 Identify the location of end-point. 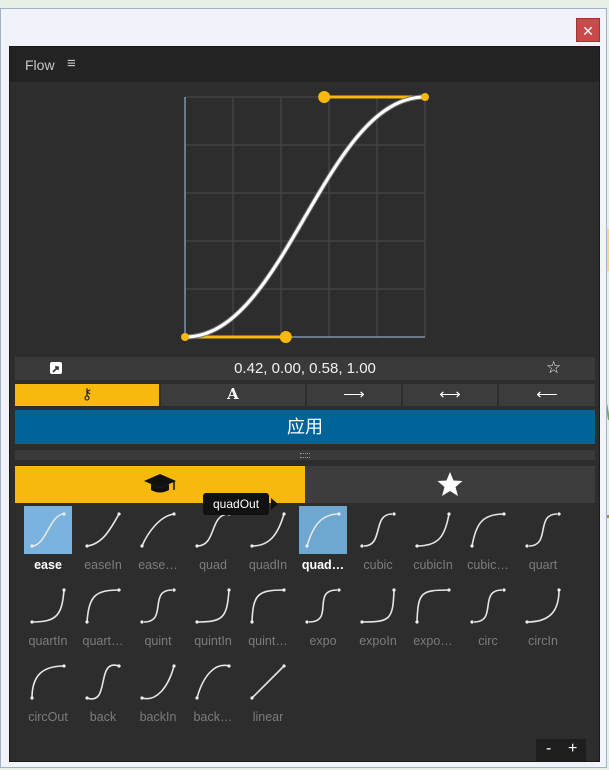
(425, 97).